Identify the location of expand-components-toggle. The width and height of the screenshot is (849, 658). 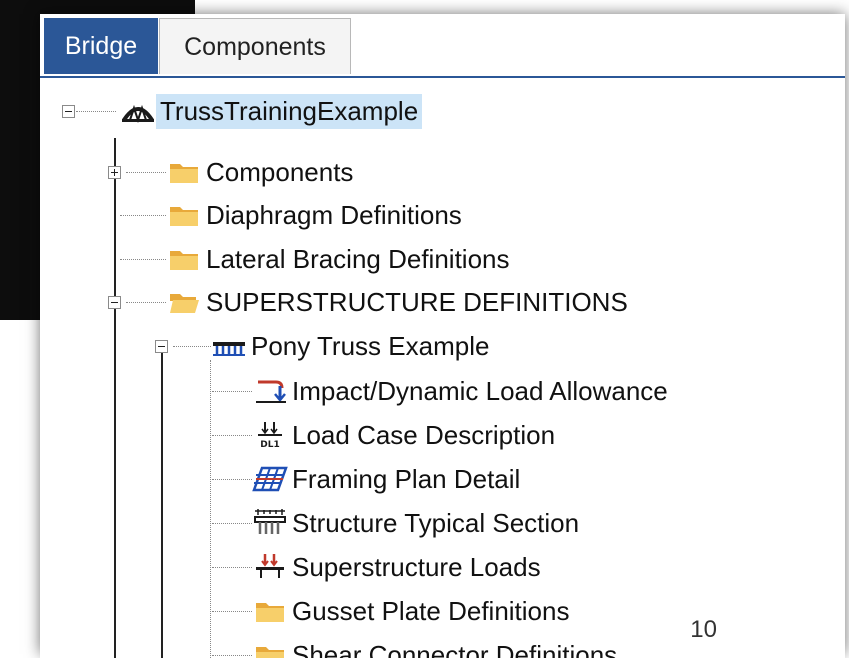
(114, 172).